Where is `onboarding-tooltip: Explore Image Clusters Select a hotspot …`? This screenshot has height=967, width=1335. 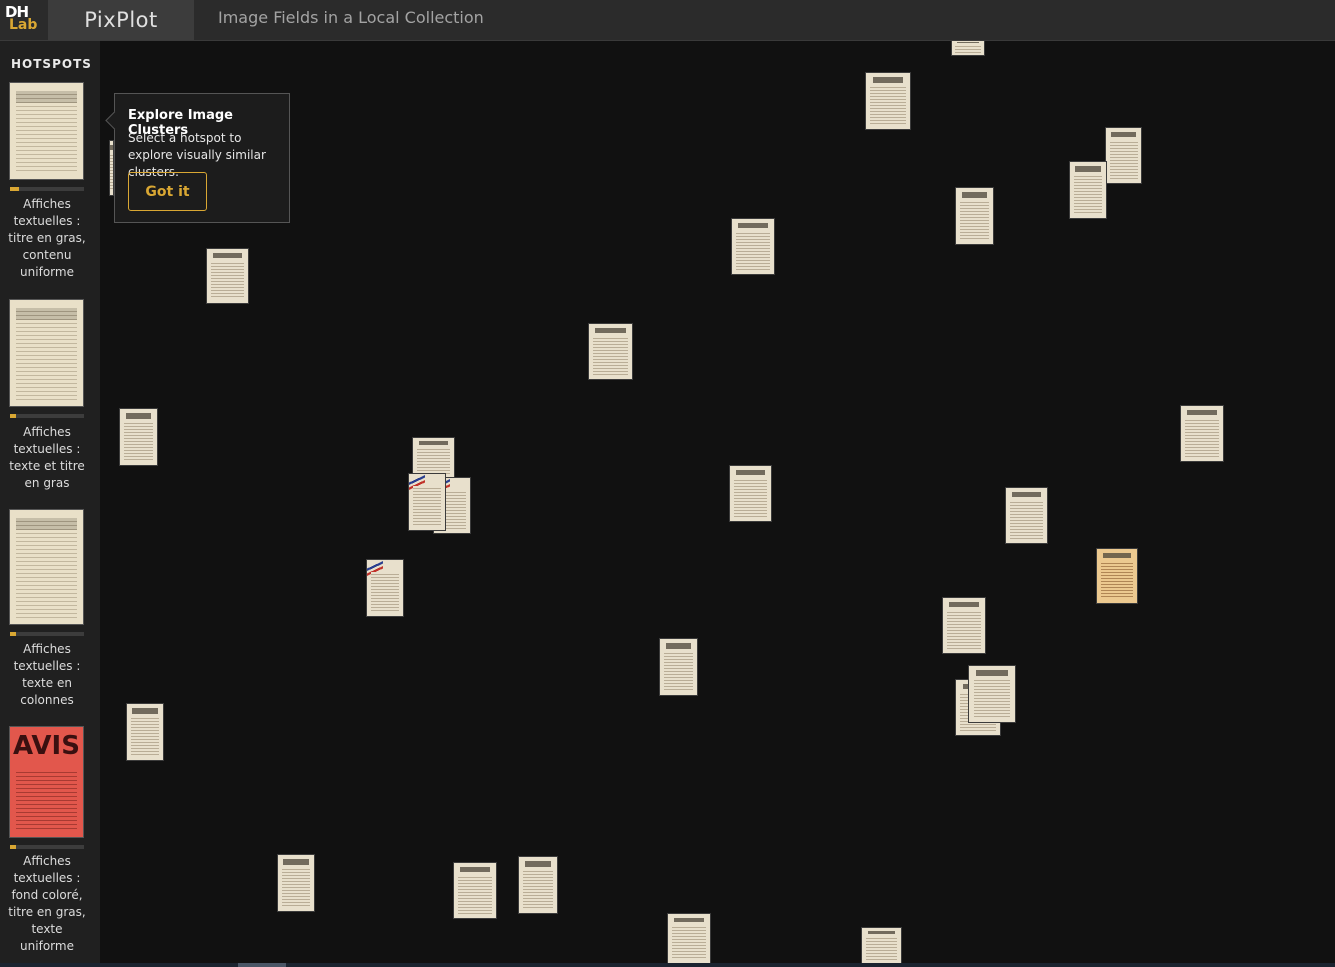 onboarding-tooltip: Explore Image Clusters Select a hotspot … is located at coordinates (197, 158).